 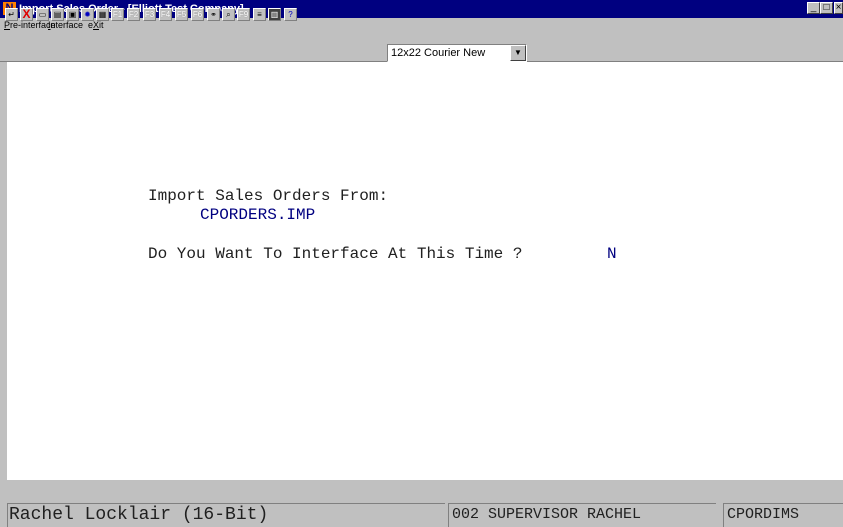 I want to click on zoom-icon: ⌕, so click(x=228, y=14).